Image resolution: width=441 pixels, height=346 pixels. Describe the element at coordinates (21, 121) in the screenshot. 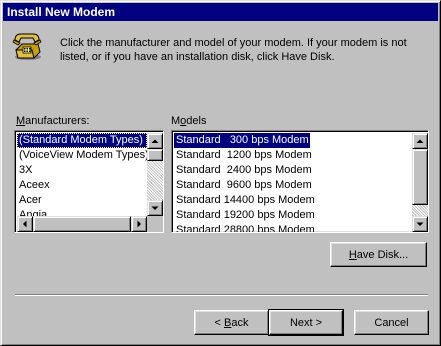

I see `manufacturers-label-accel: M` at that location.